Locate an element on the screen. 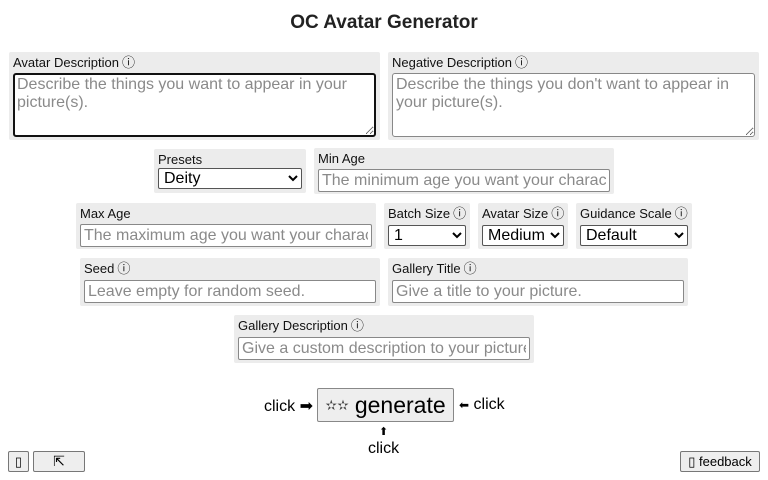 Image resolution: width=768 pixels, height=480 pixels. guidance-scale-panel: Guidance Scale ⓘ Default is located at coordinates (634, 226).